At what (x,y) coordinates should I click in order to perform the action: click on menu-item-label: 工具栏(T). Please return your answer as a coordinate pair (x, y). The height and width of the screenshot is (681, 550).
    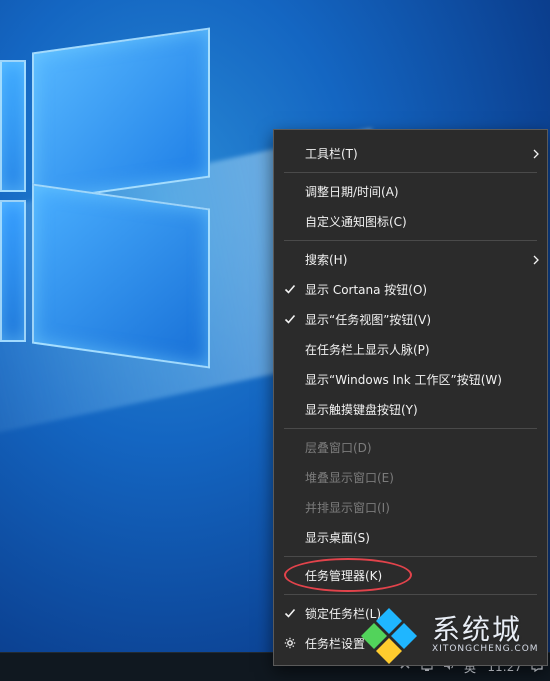
    Looking at the image, I should click on (331, 153).